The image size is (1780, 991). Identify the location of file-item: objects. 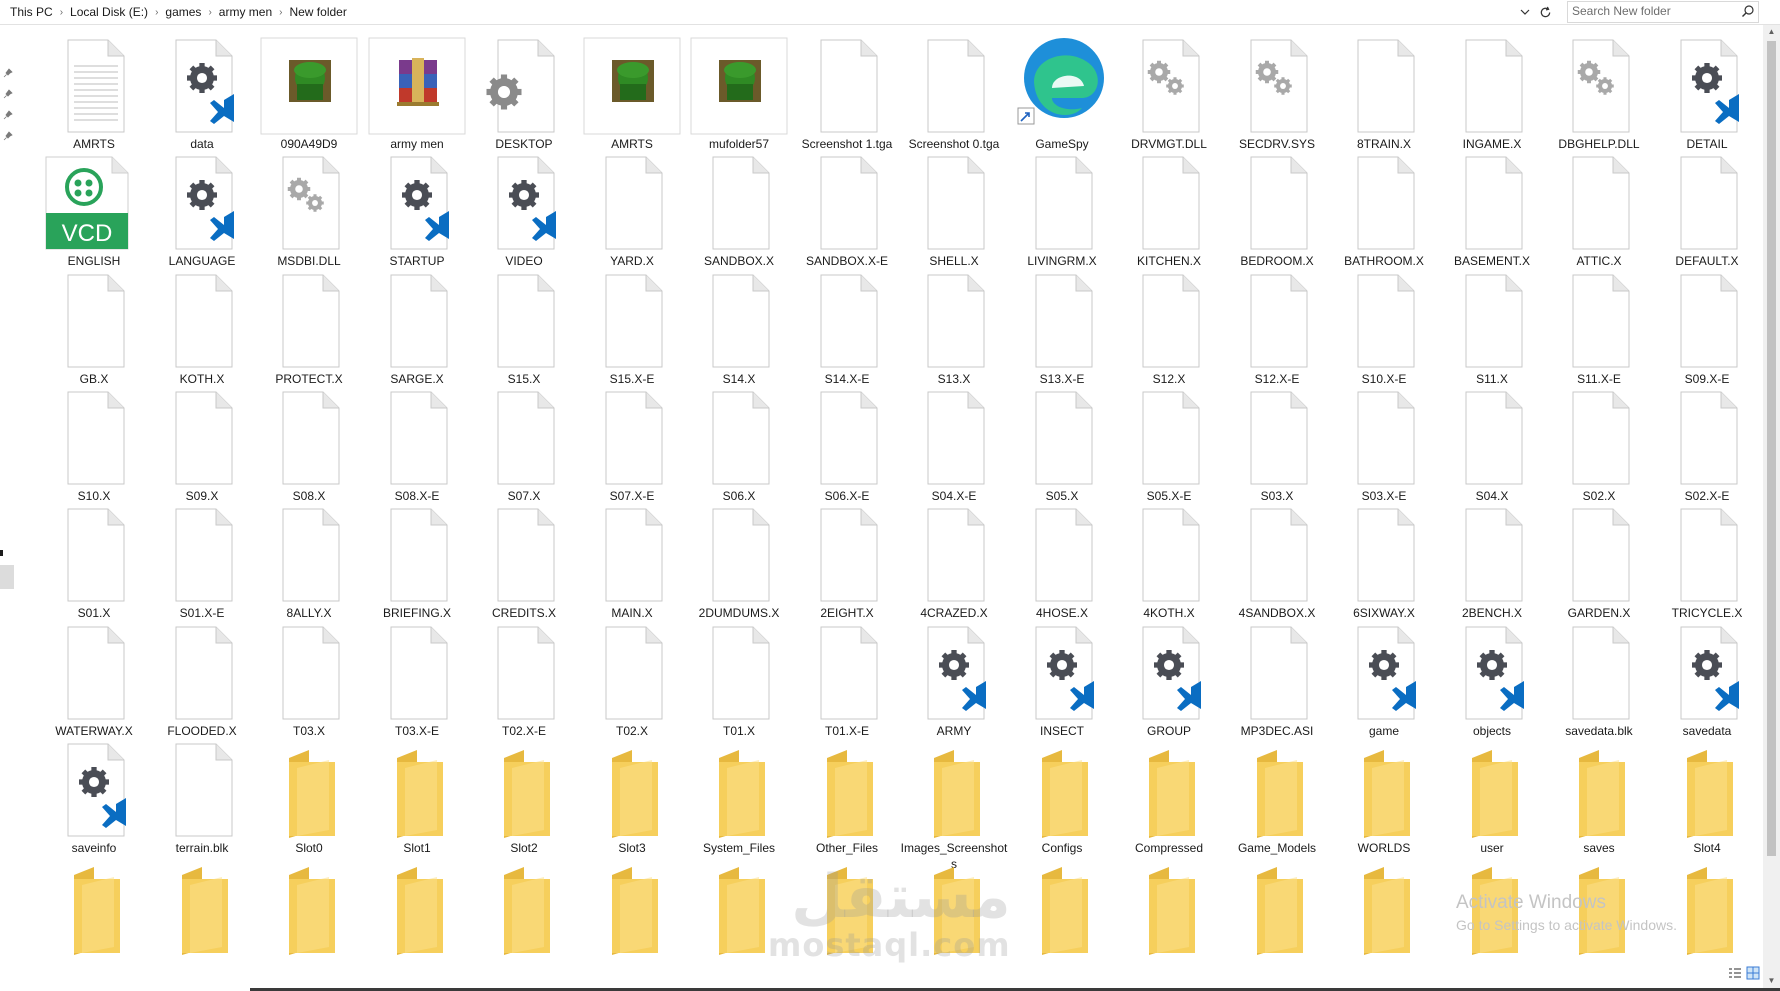
(1492, 681).